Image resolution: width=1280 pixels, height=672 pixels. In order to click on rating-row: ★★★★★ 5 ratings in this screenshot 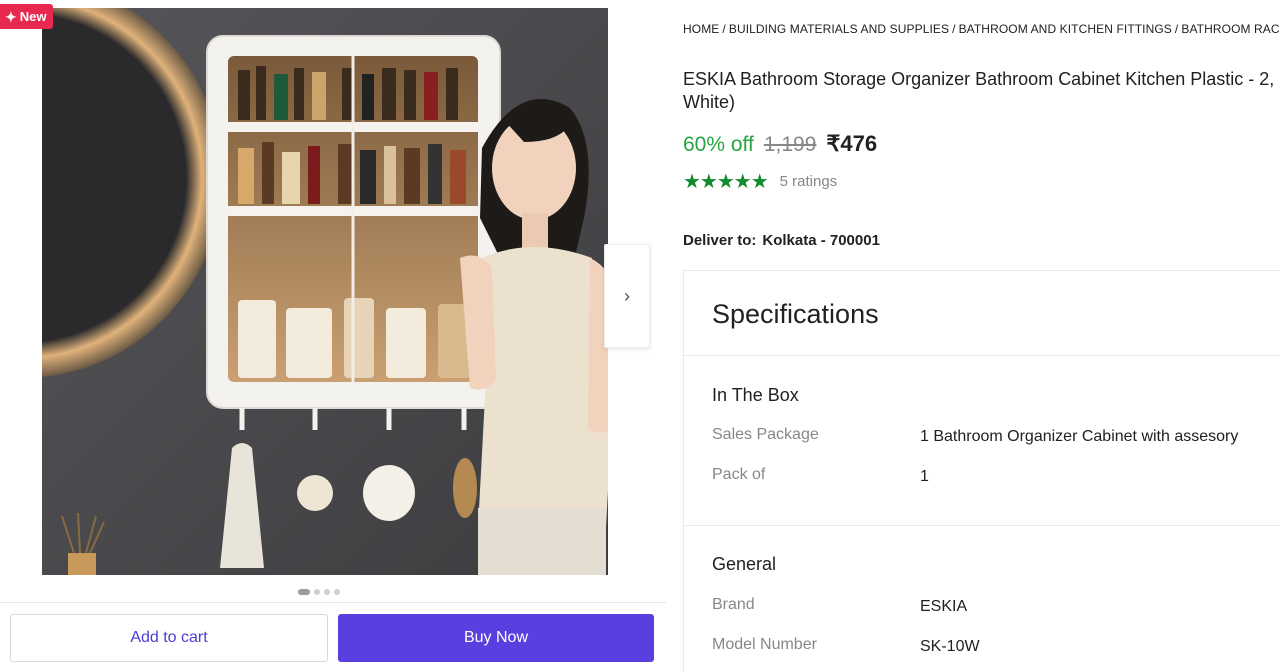, I will do `click(760, 181)`.